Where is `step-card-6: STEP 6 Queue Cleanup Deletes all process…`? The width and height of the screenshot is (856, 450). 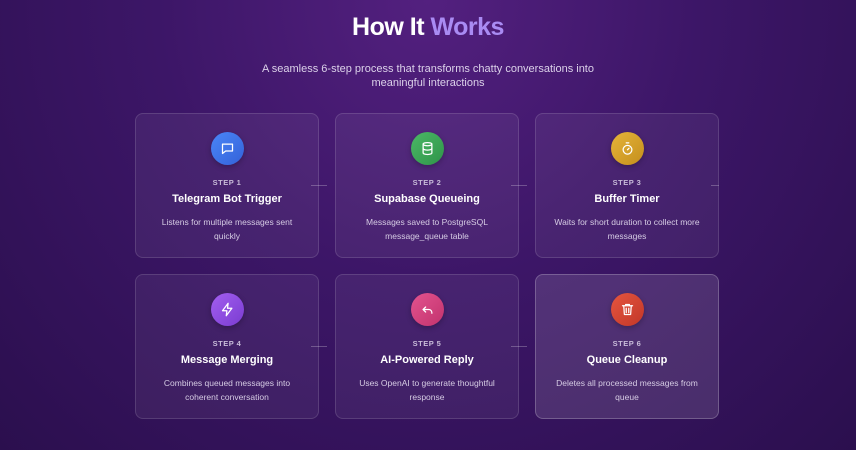
step-card-6: STEP 6 Queue Cleanup Deletes all process… is located at coordinates (627, 346).